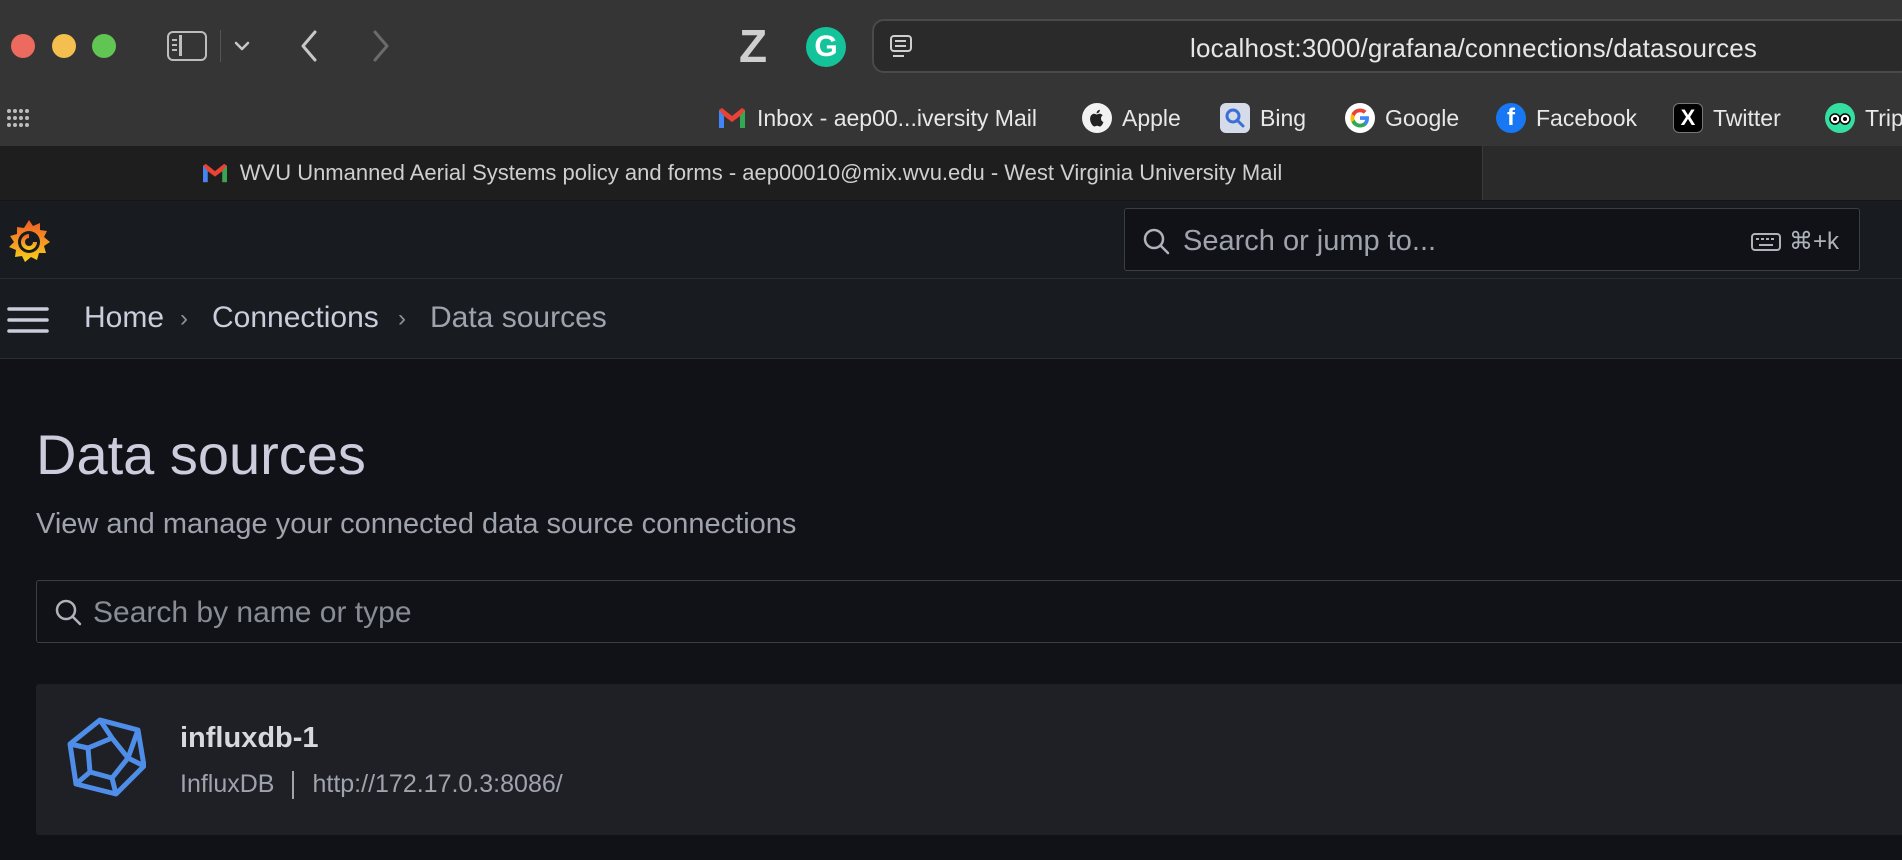 This screenshot has height=860, width=1902. Describe the element at coordinates (1151, 117) in the screenshot. I see `favorite-label: Apple` at that location.